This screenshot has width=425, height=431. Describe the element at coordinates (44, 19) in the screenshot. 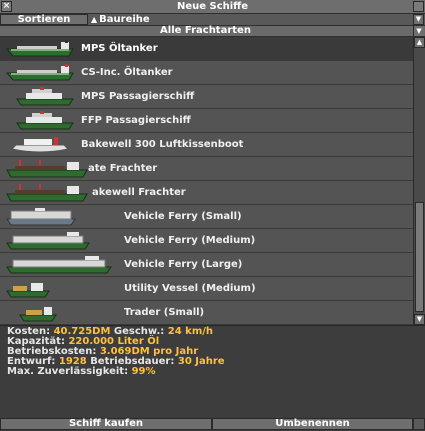

I see `sort-button: Sortieren` at that location.